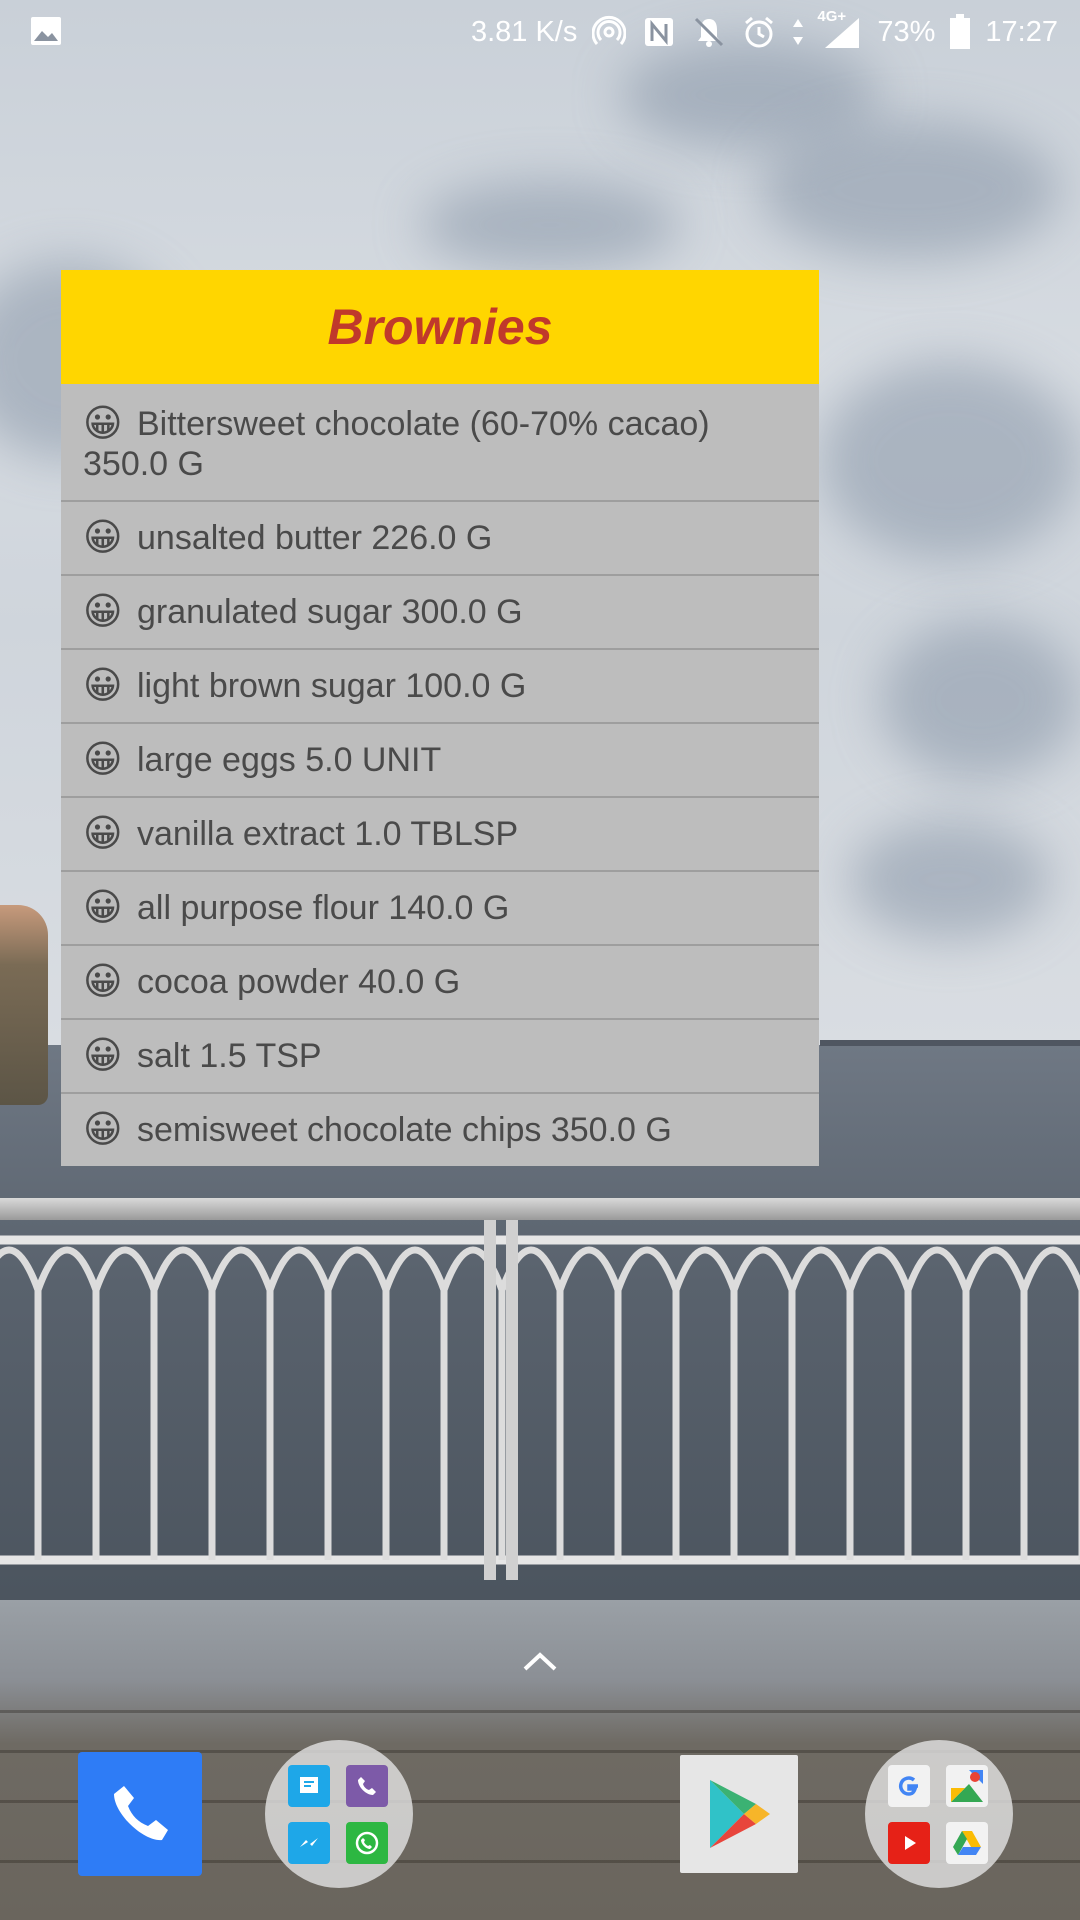 Image resolution: width=1080 pixels, height=1920 pixels. I want to click on ingredient-item: 😀 salt 1.5 TSP, so click(440, 1055).